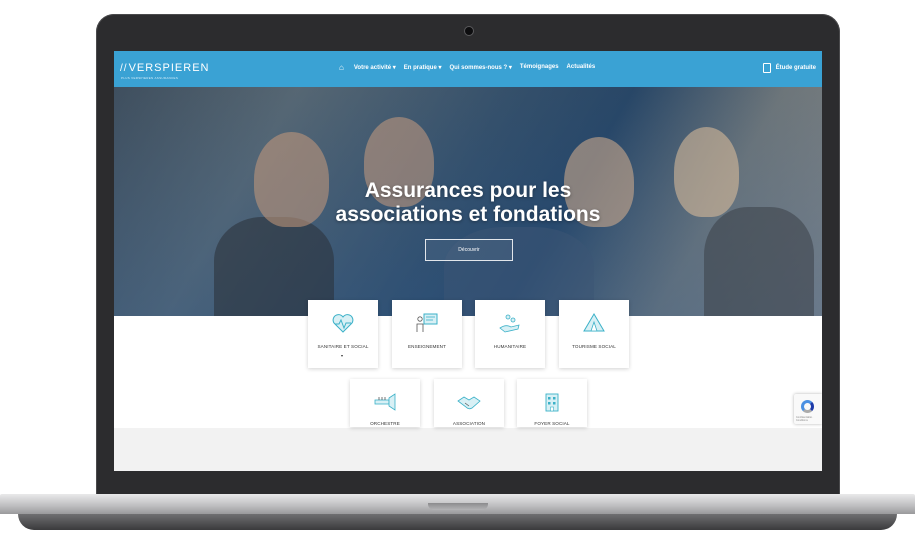 The height and width of the screenshot is (537, 915). I want to click on recaptcha-text: Confidentialité · Conditions, so click(805, 419).